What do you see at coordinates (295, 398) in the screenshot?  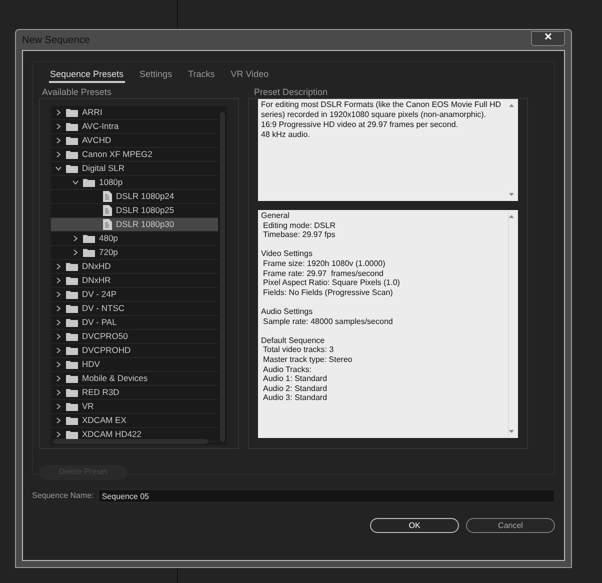 I see `summary-line: Audio 3: Standard` at bounding box center [295, 398].